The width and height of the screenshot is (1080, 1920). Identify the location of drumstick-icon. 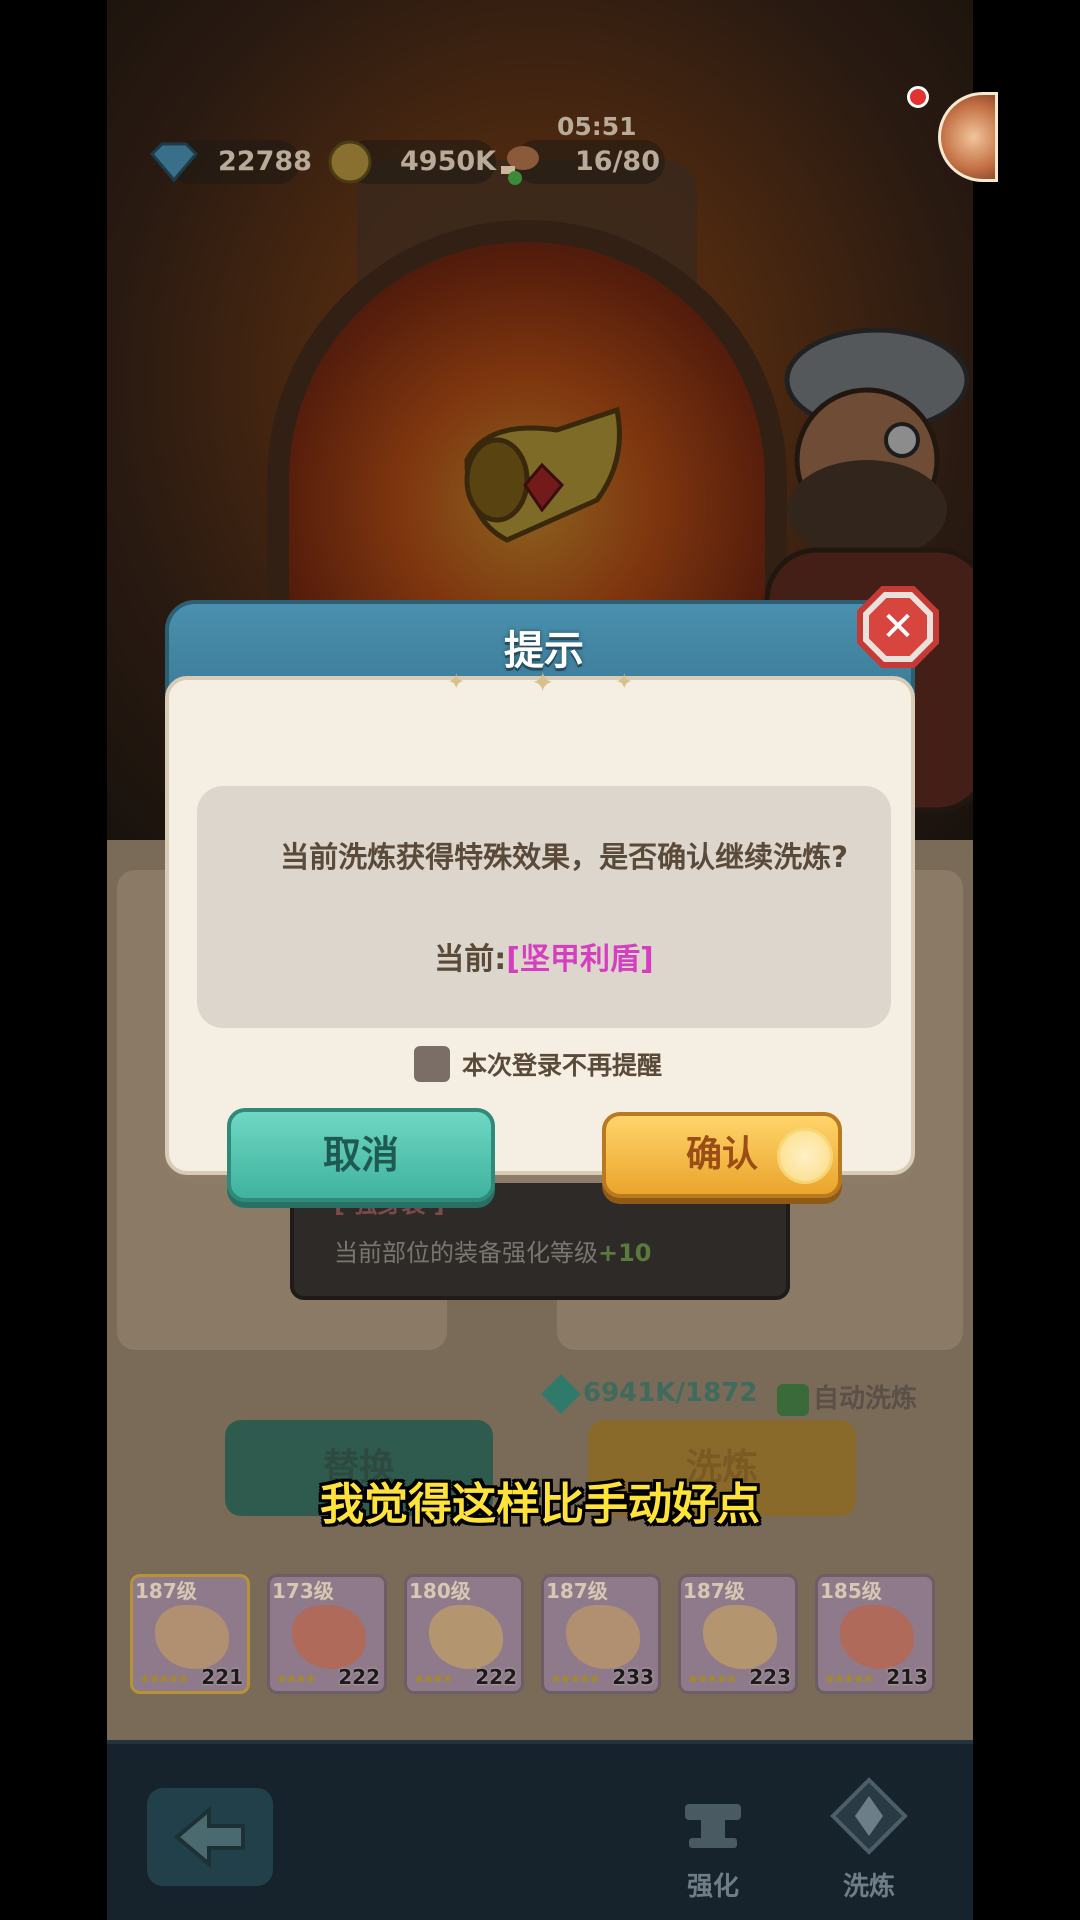
(520, 165).